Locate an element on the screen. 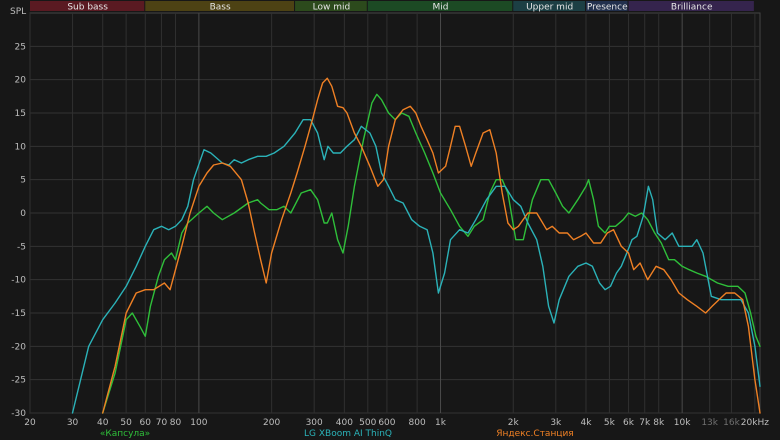  x-tick-label: 200 is located at coordinates (271, 423).